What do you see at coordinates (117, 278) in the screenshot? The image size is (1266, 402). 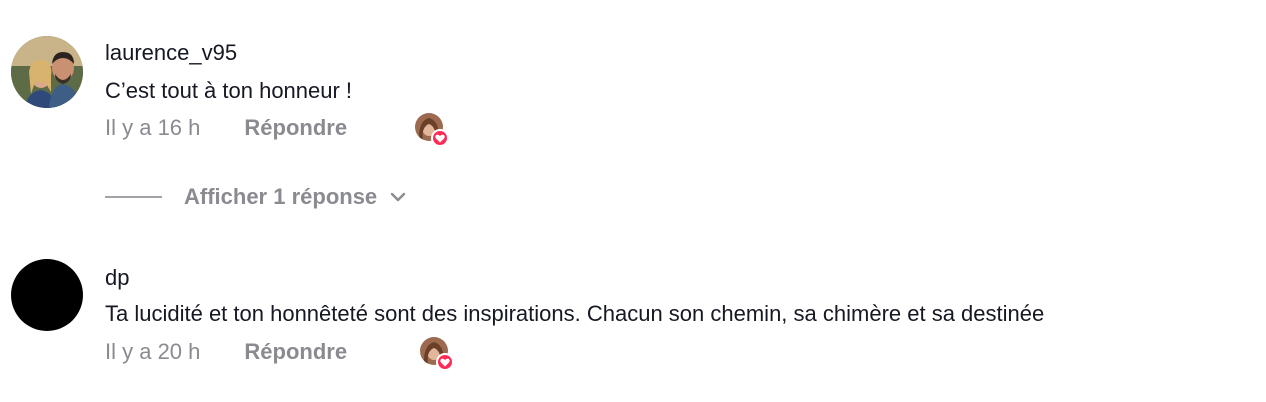 I see `comment-username: dp` at bounding box center [117, 278].